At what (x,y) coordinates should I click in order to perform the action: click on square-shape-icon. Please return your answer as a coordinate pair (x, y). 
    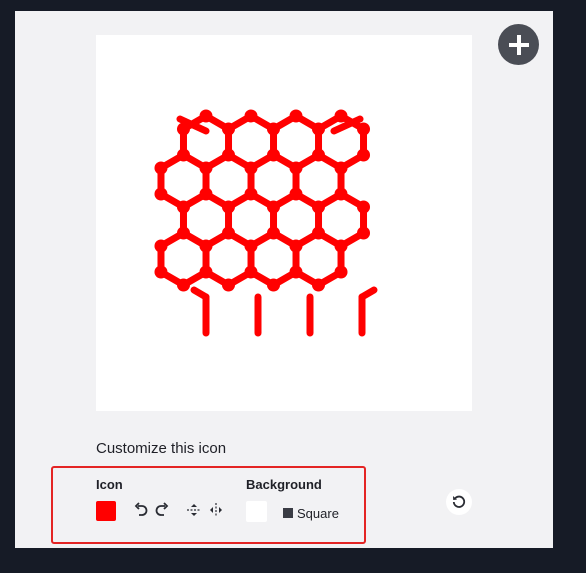
    Looking at the image, I should click on (288, 513).